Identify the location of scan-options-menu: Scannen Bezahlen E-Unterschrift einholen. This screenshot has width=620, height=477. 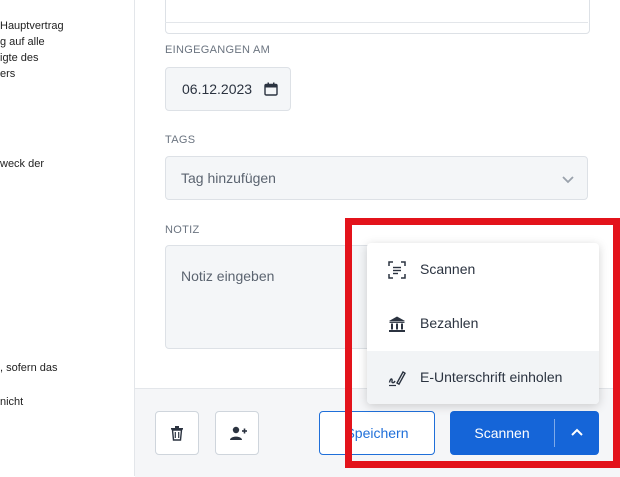
(483, 323).